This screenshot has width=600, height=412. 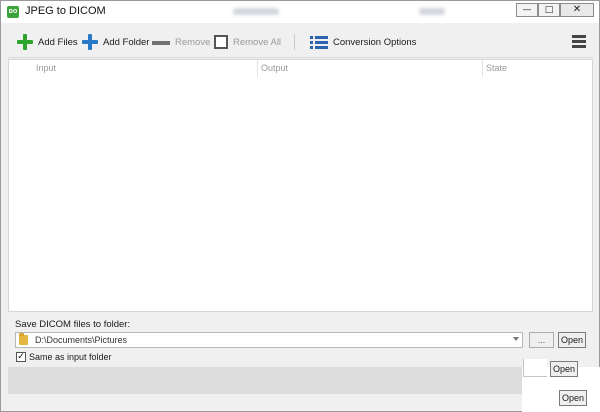 I want to click on window-title: JPEG to DICOM, so click(x=65, y=11).